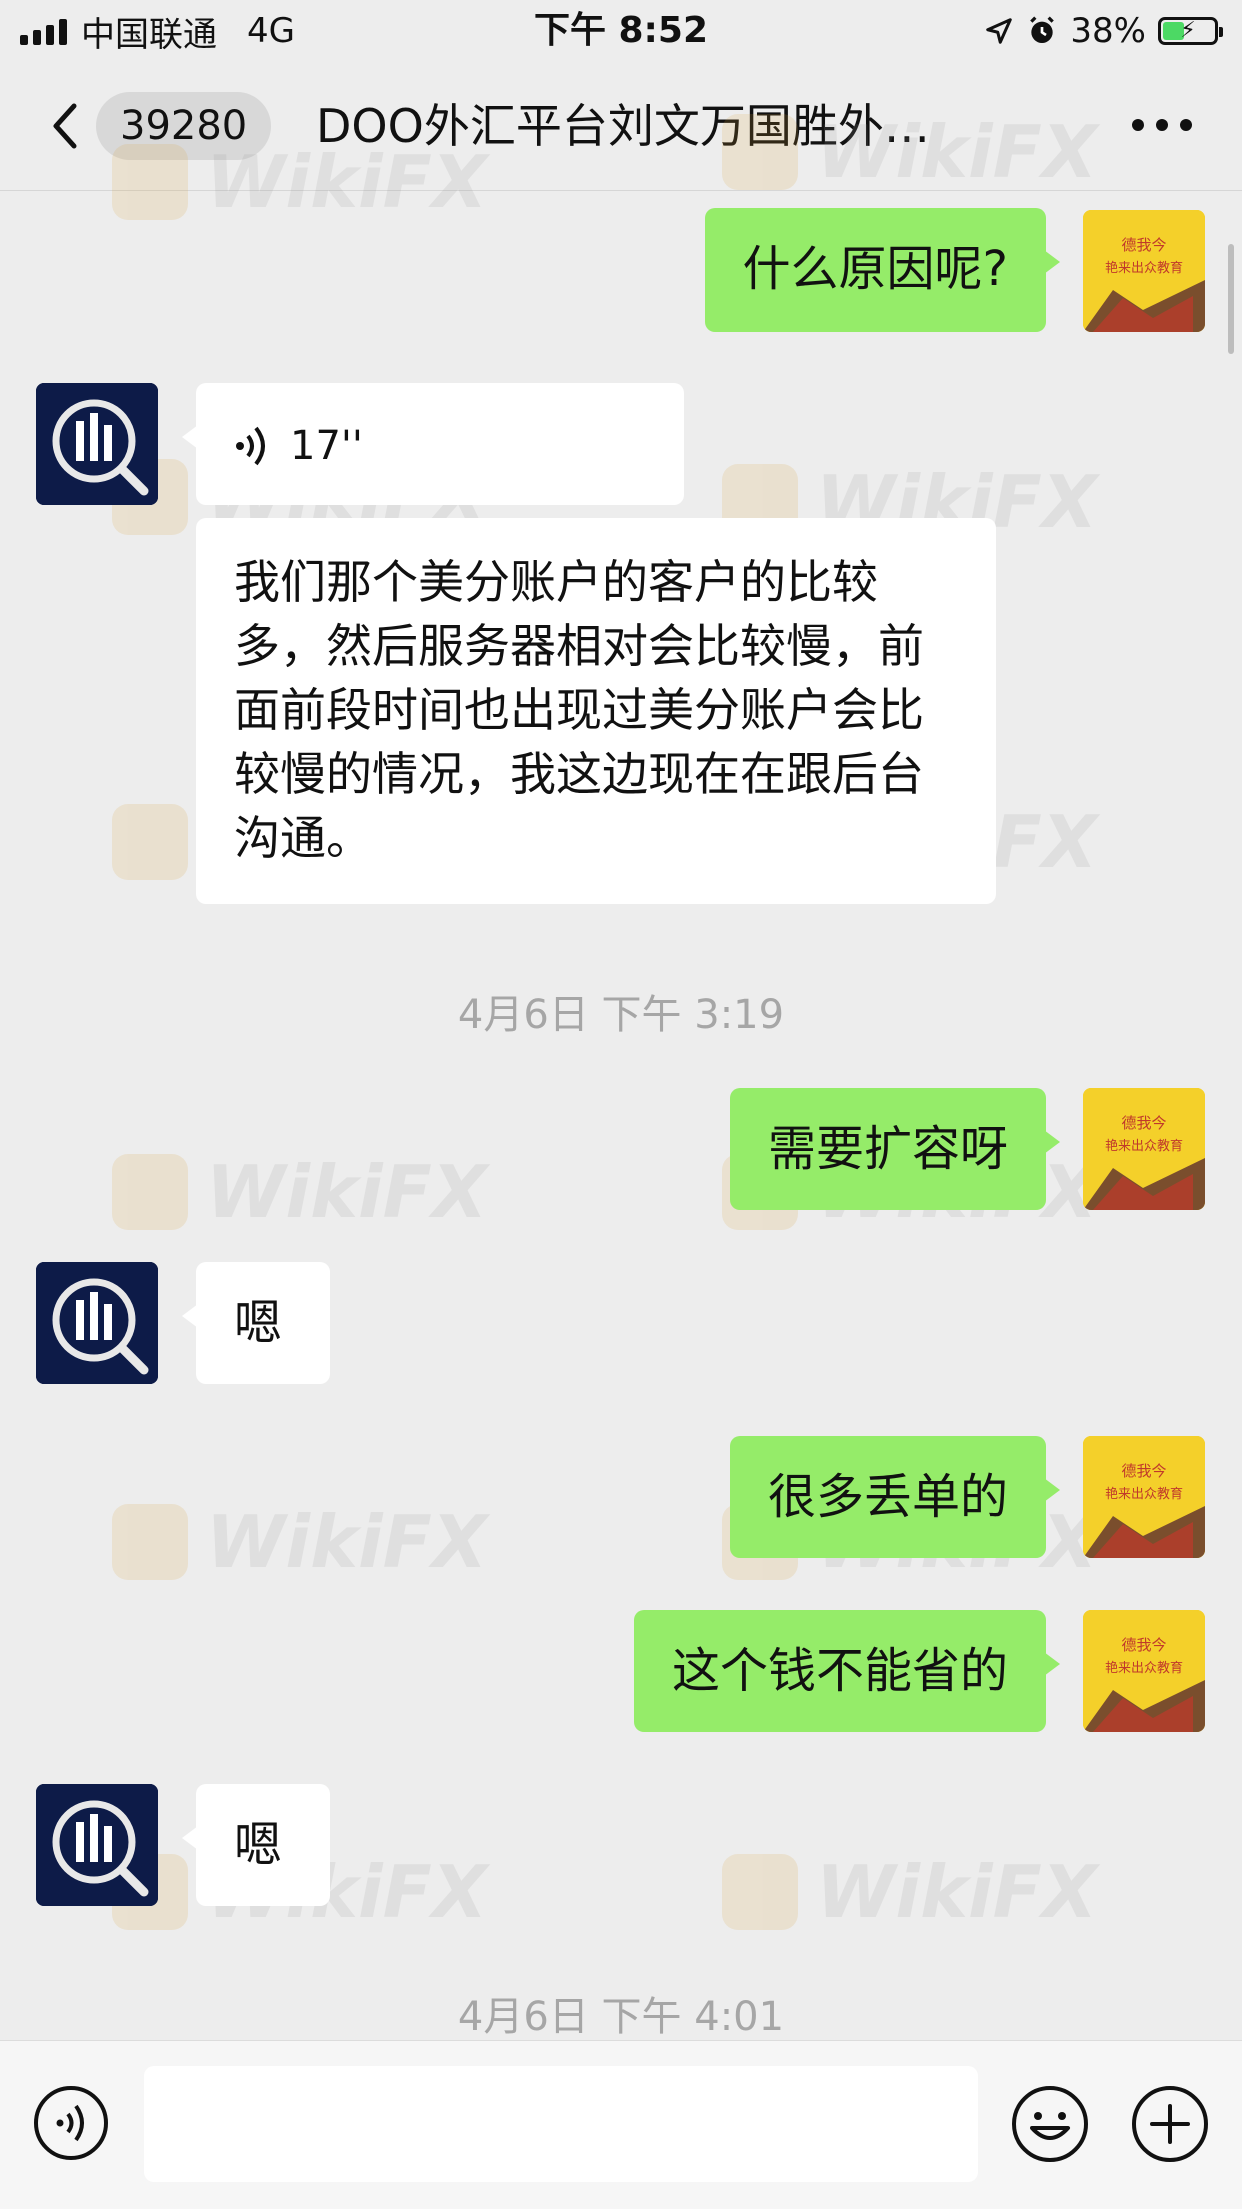 The image size is (1242, 2209). Describe the element at coordinates (882, 270) in the screenshot. I see `message-bubble-sent: 什么原因呢?` at that location.